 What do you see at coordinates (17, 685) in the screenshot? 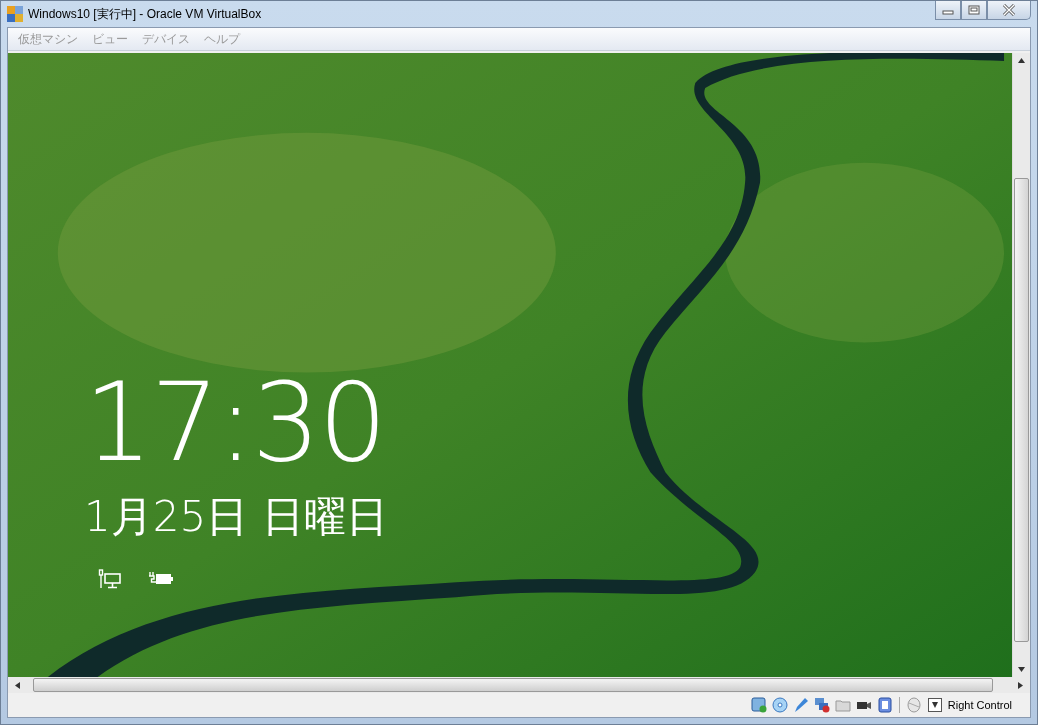
I see `scroll-left-icon` at bounding box center [17, 685].